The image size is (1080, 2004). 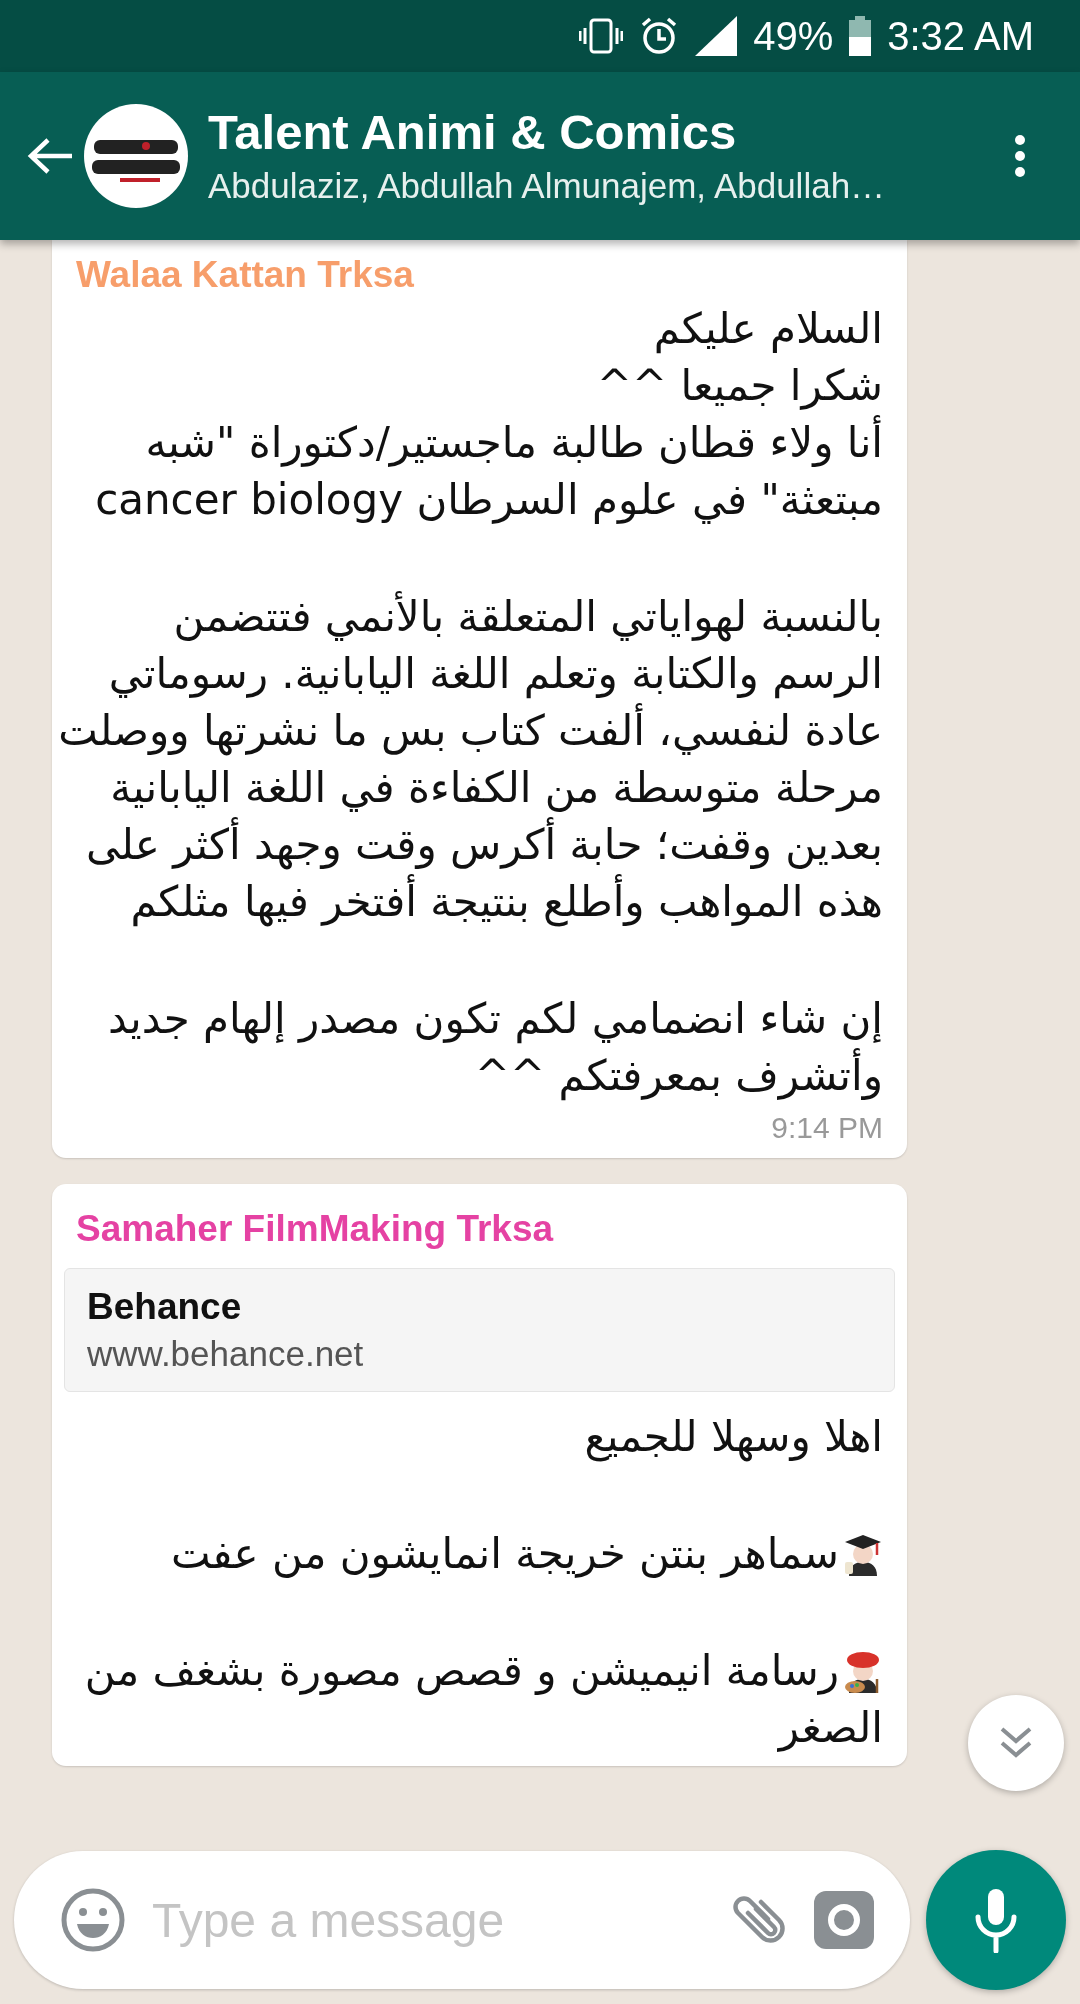 I want to click on message-text: أنا ولاء قطان طالبة ماجستير/دكتوراة "شبه, so click(x=514, y=442).